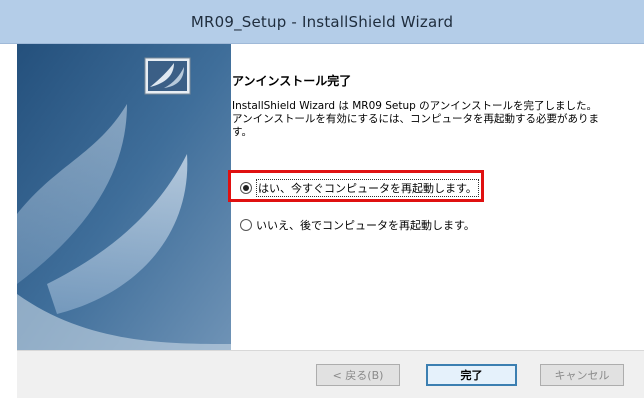  Describe the element at coordinates (582, 375) in the screenshot. I see `cancel-button: キャンセル` at that location.